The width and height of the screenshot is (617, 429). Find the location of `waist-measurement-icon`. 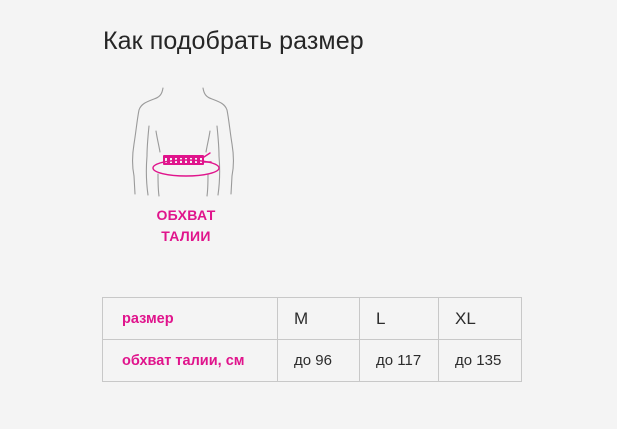

waist-measurement-icon is located at coordinates (189, 142).